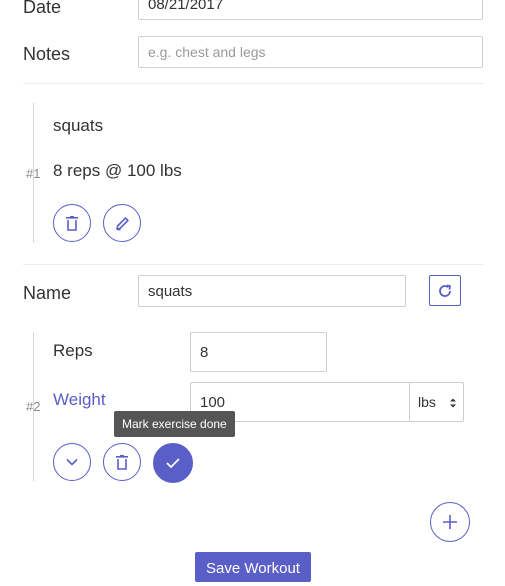 Image resolution: width=505 pixels, height=586 pixels. What do you see at coordinates (174, 424) in the screenshot?
I see `tooltip: Mark exercise done` at bounding box center [174, 424].